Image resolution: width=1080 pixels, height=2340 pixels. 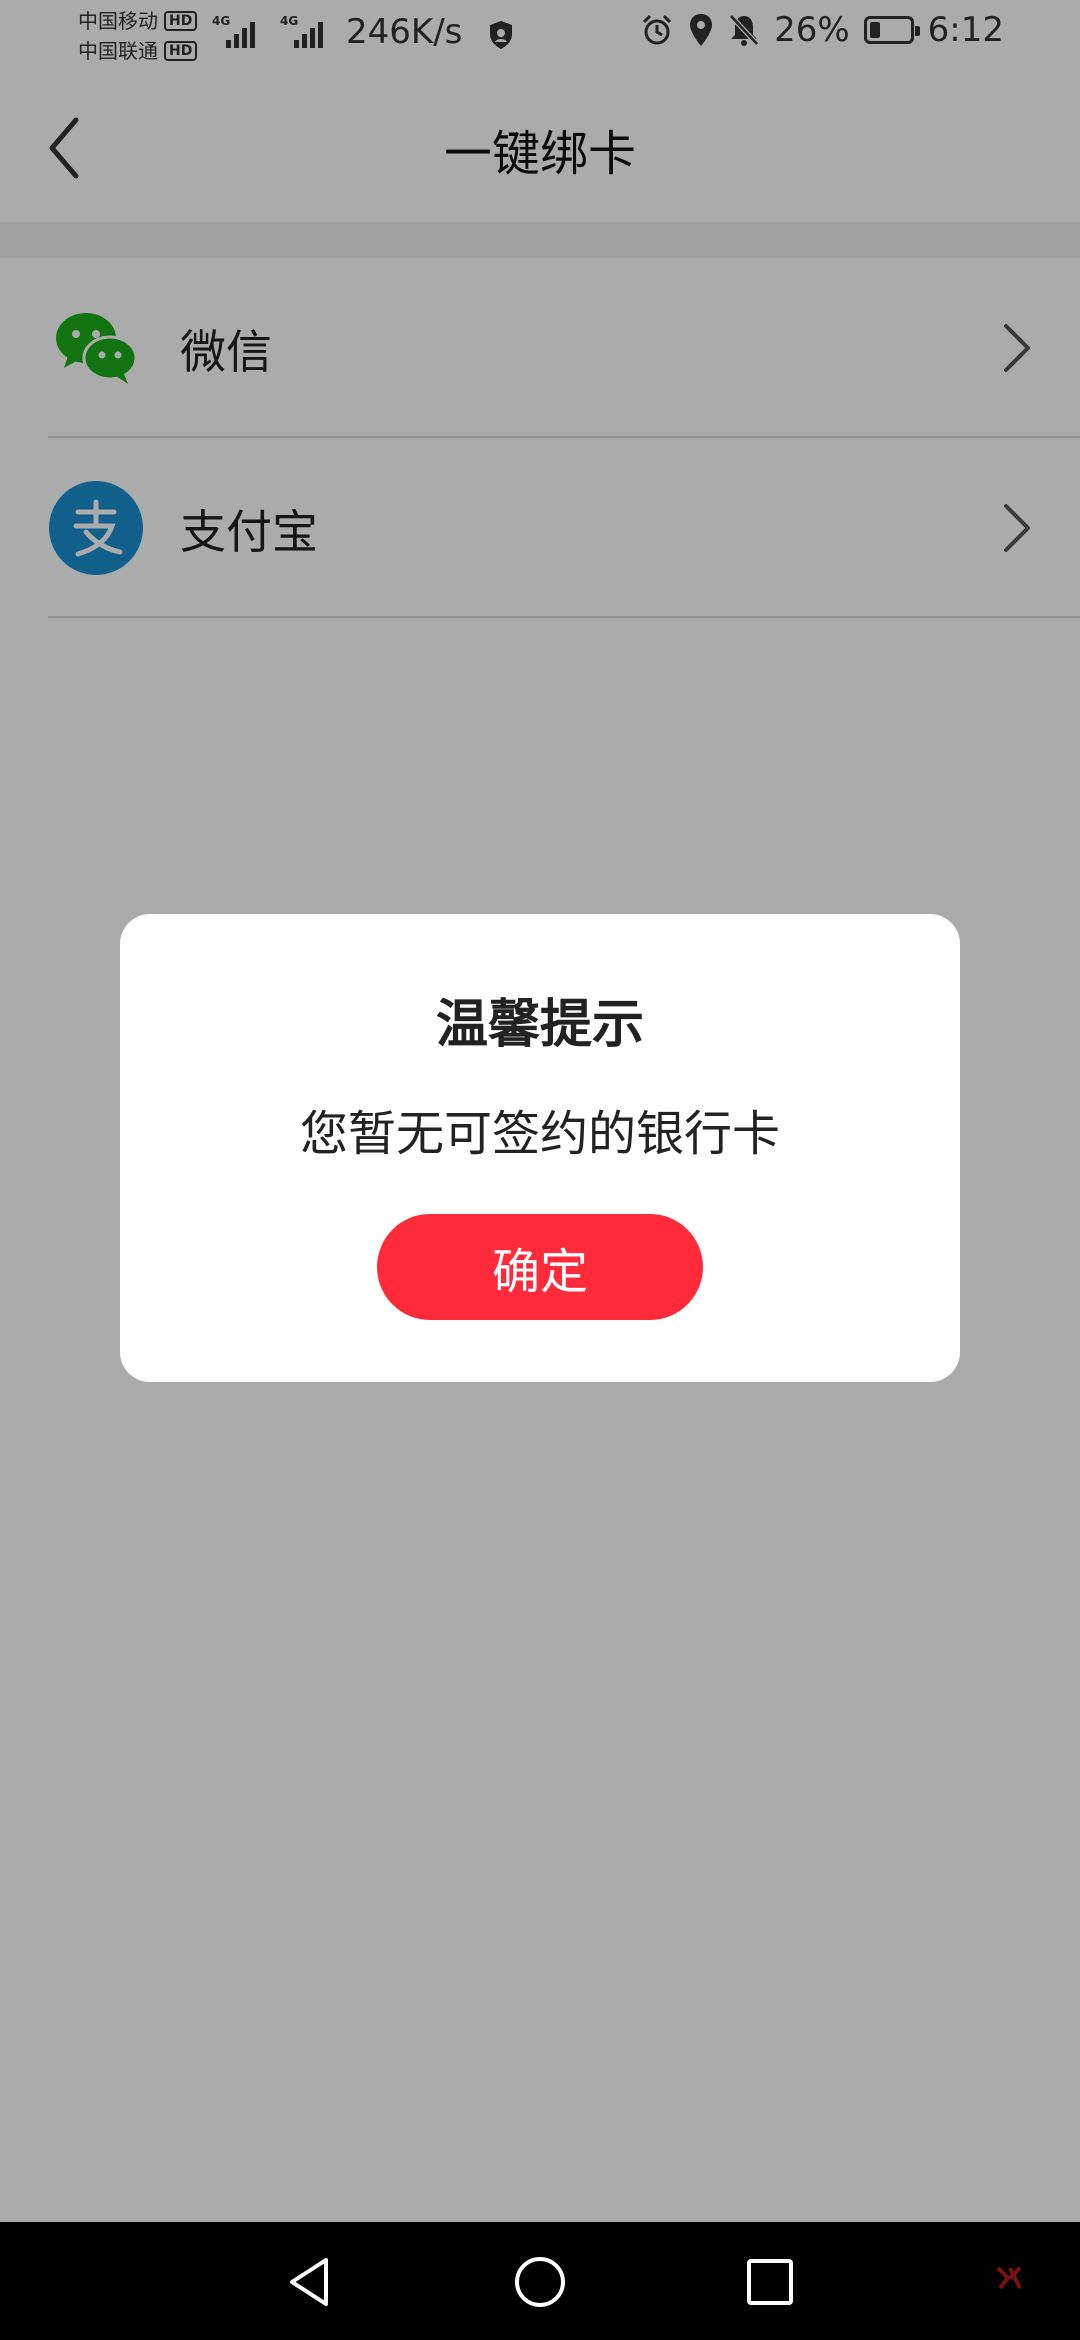 What do you see at coordinates (540, 1267) in the screenshot?
I see `confirm-button: 确定` at bounding box center [540, 1267].